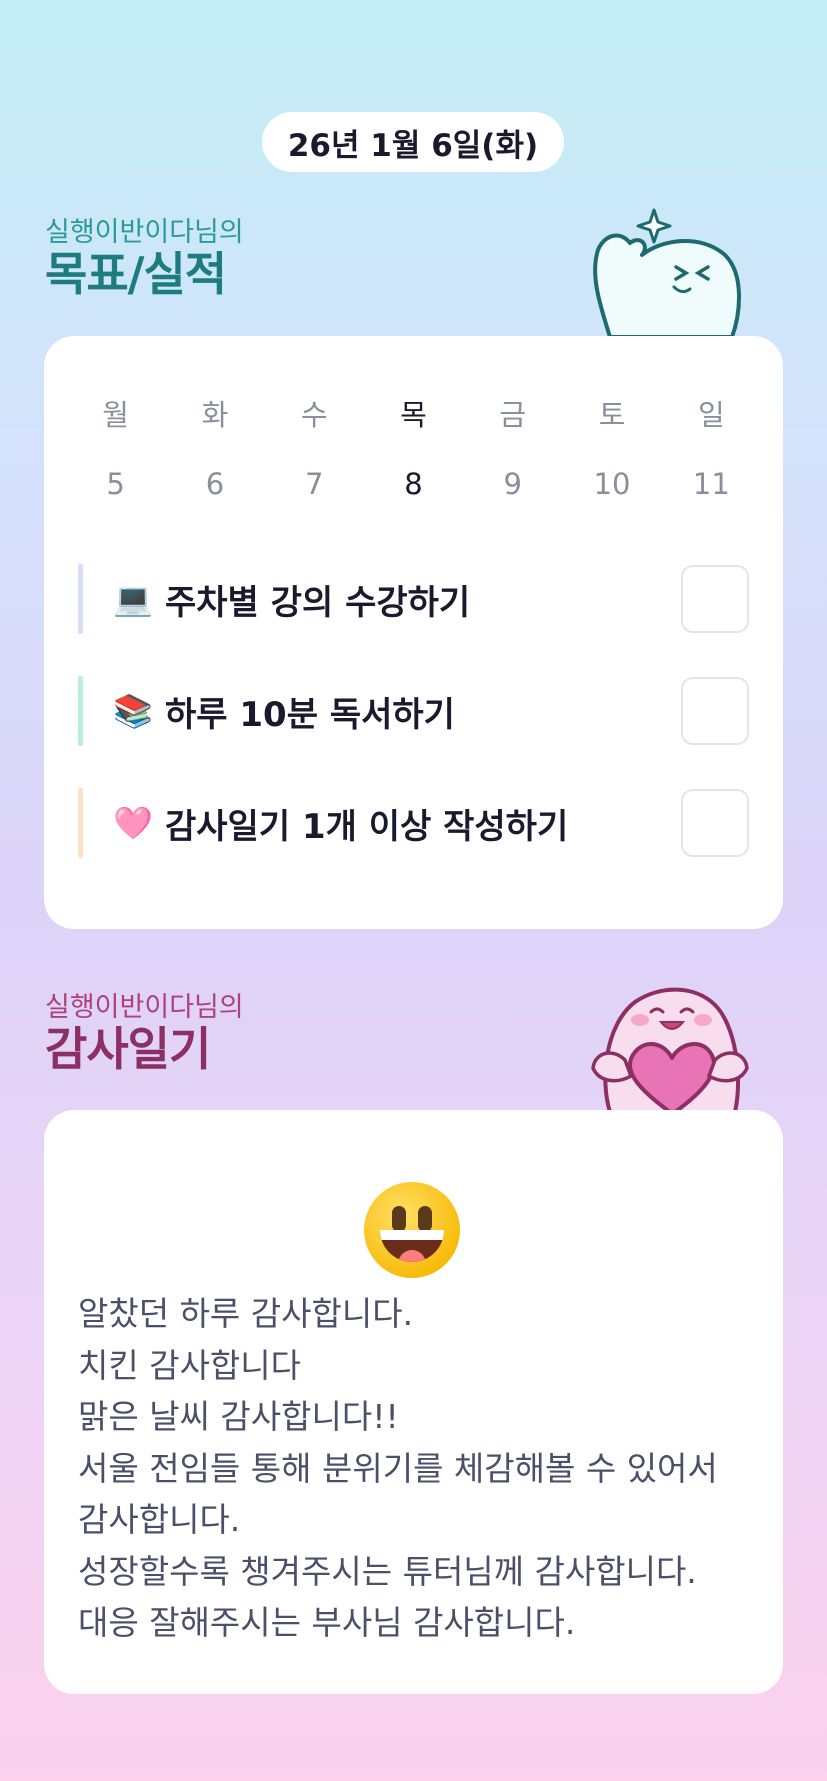  I want to click on weekday-thu: 목, so click(413, 413).